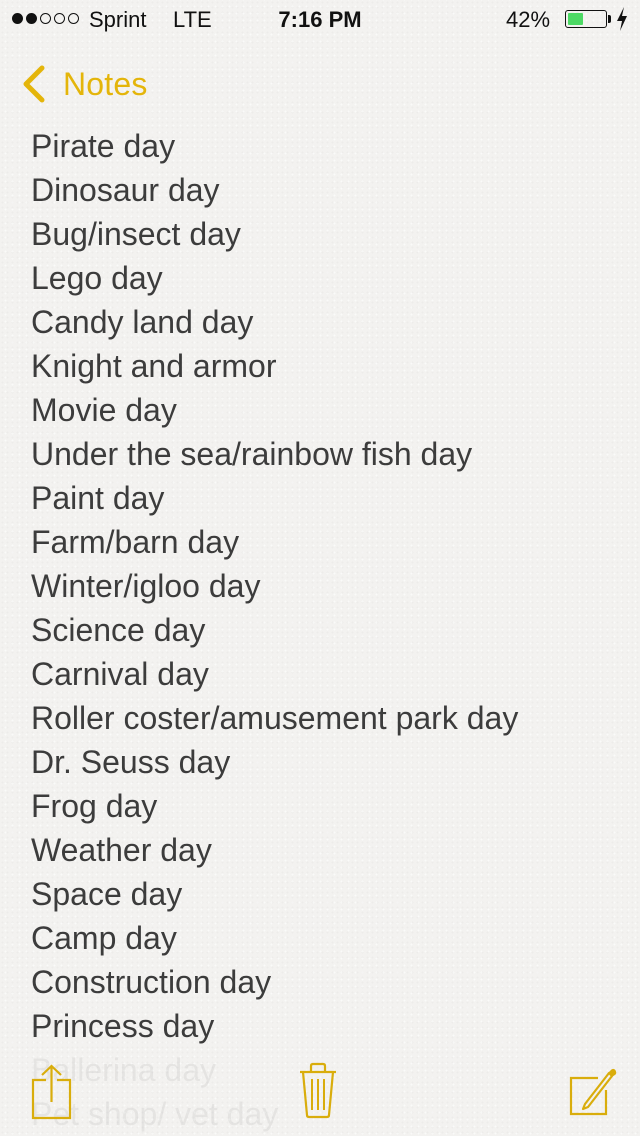 The image size is (640, 1136). What do you see at coordinates (154, 366) in the screenshot?
I see `note-line: Knight and armor` at bounding box center [154, 366].